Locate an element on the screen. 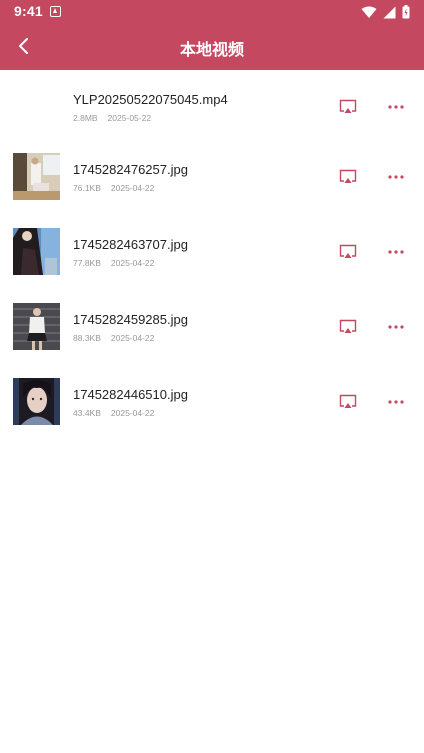  app-header: 9:41 本地视频 is located at coordinates (212, 35).